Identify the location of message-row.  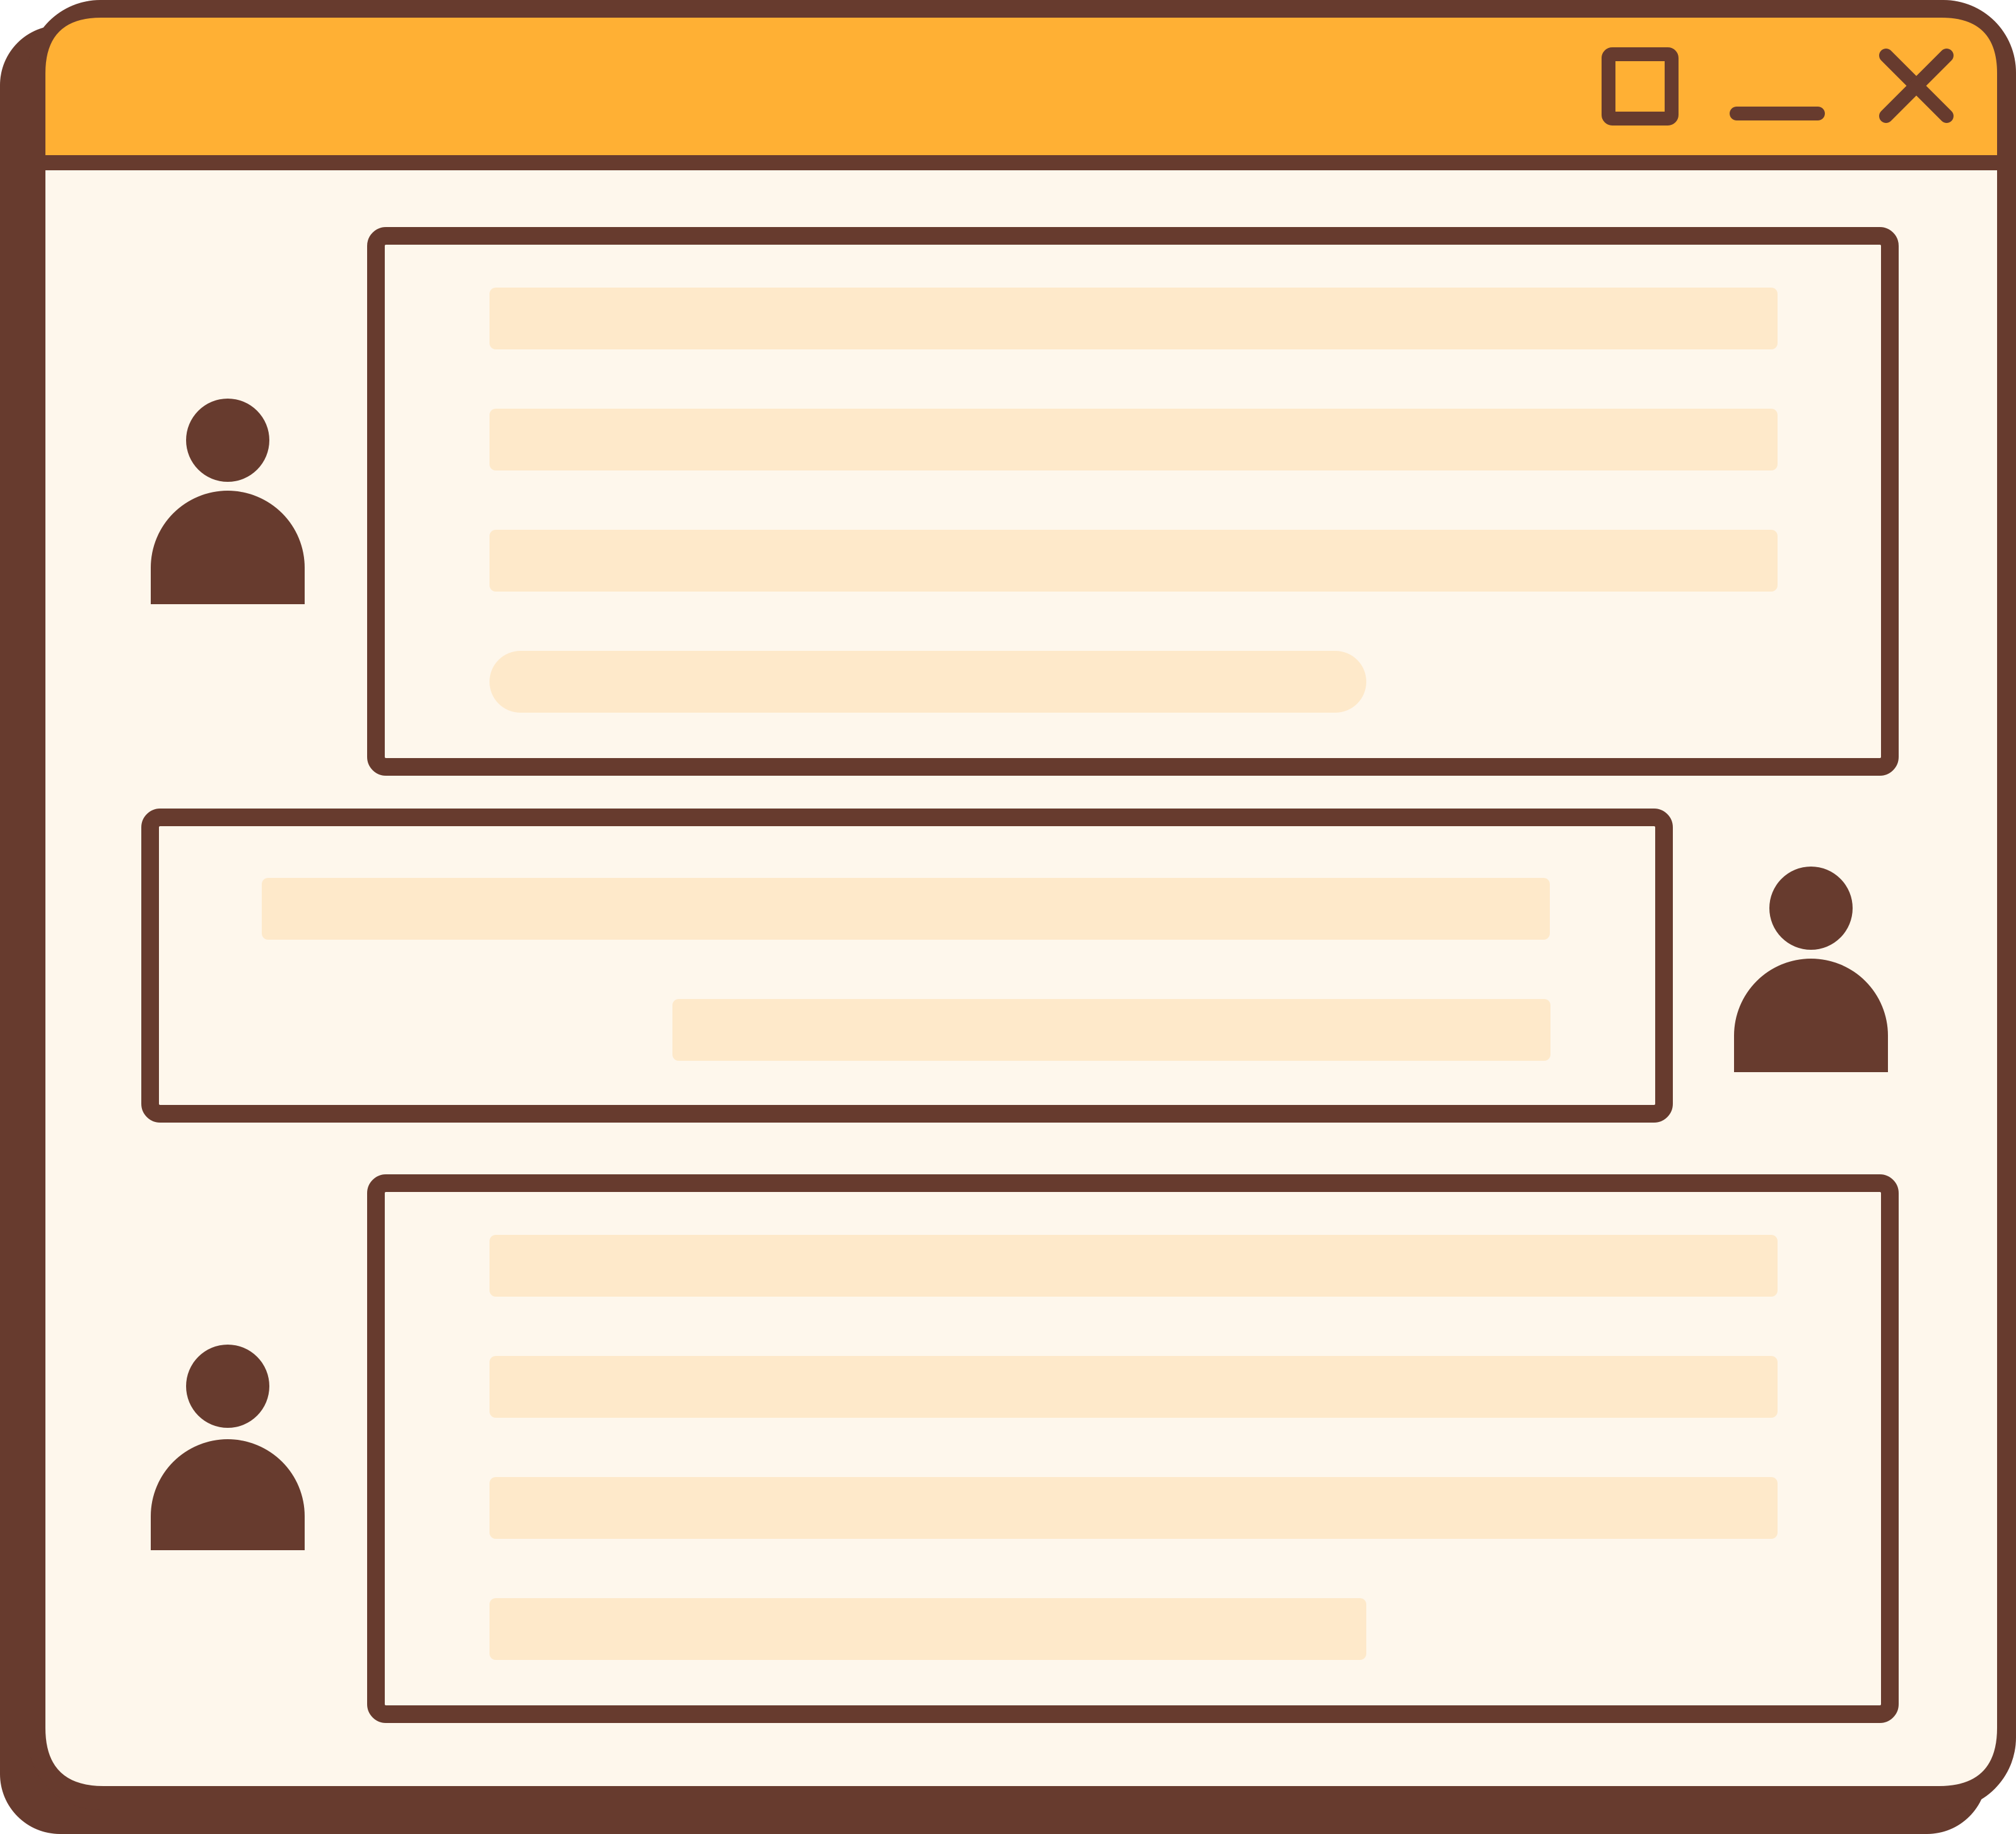
(1014, 966).